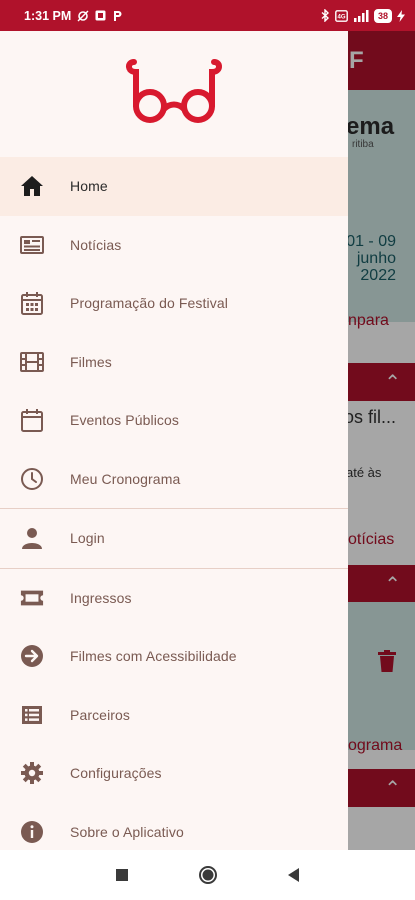 This screenshot has width=415, height=900. I want to click on info-icon, so click(32, 832).